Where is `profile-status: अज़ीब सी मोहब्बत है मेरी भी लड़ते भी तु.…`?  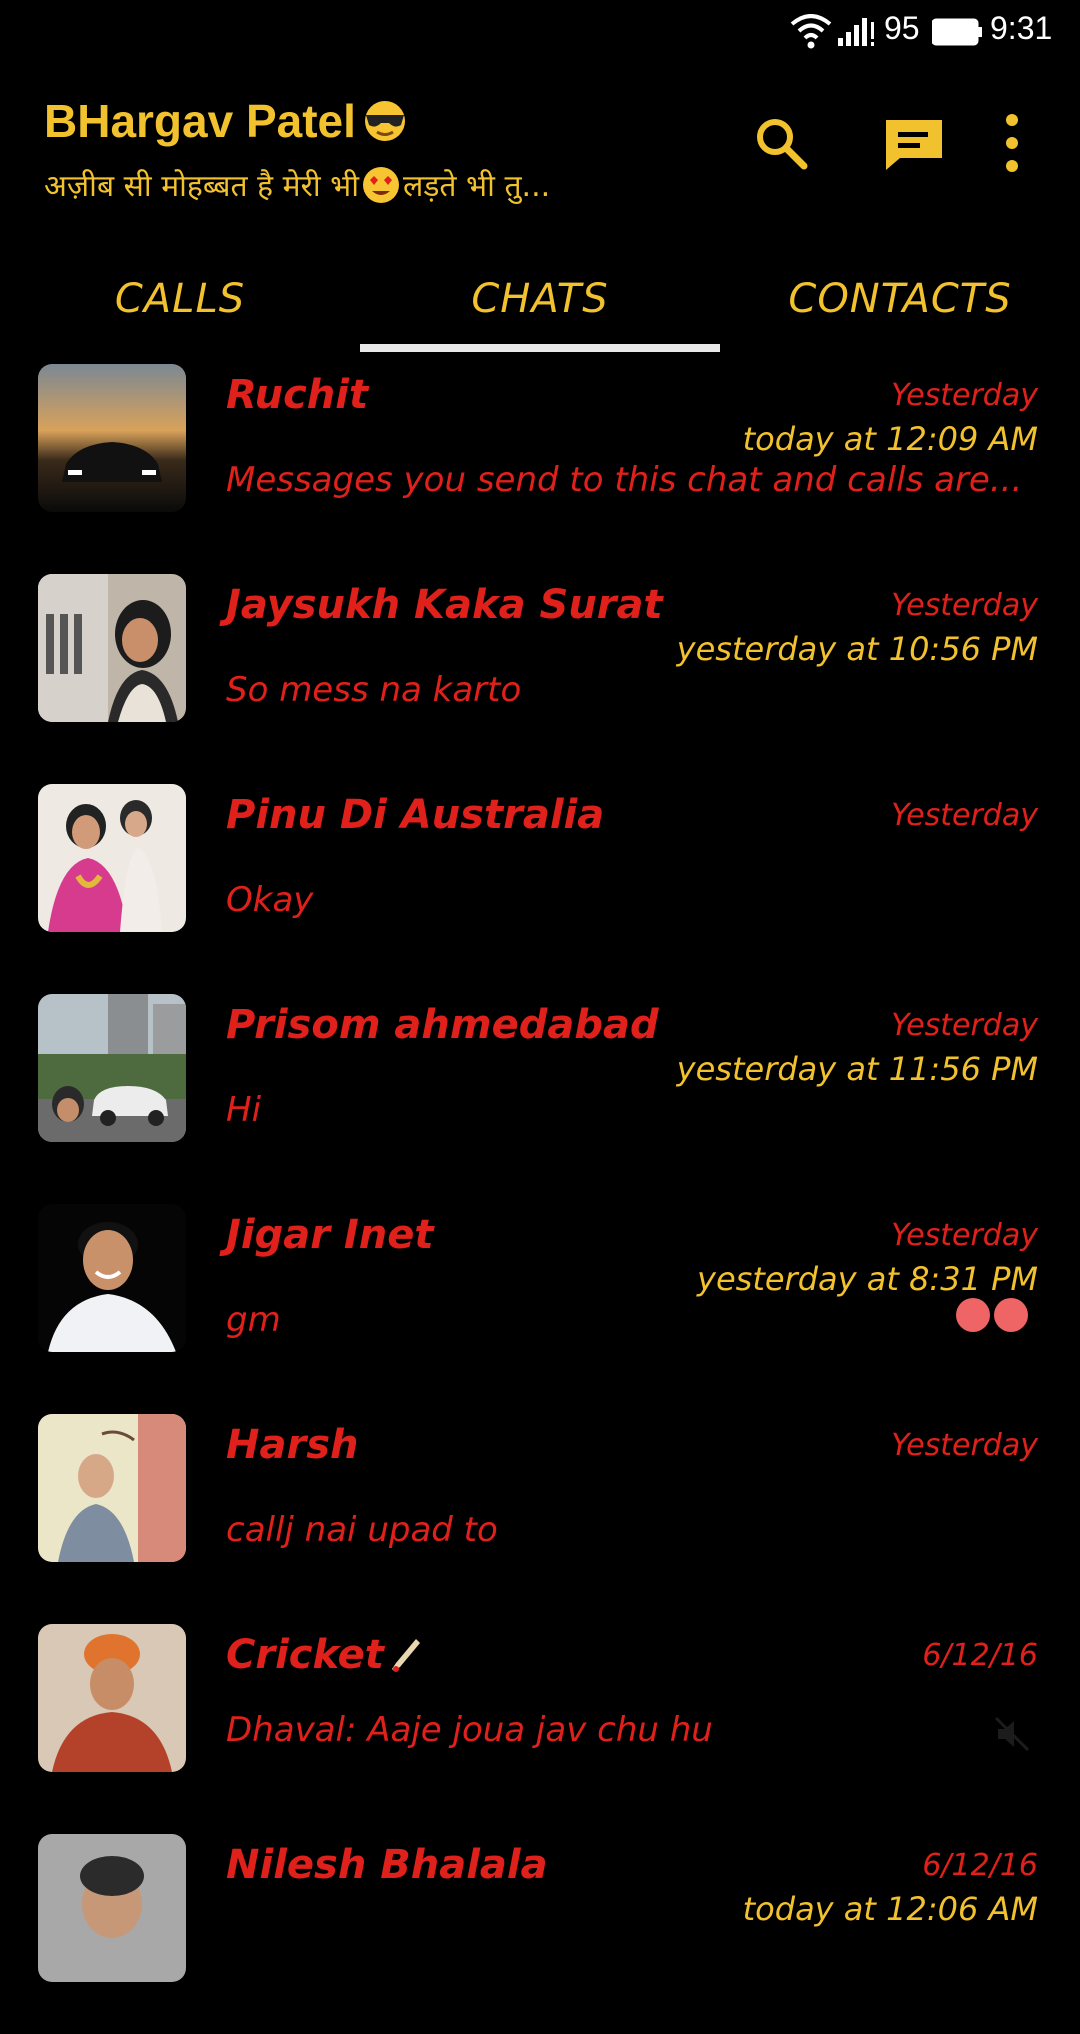 profile-status: अज़ीब सी मोहब्बत है मेरी भी लड़ते भी तु.… is located at coordinates (297, 184).